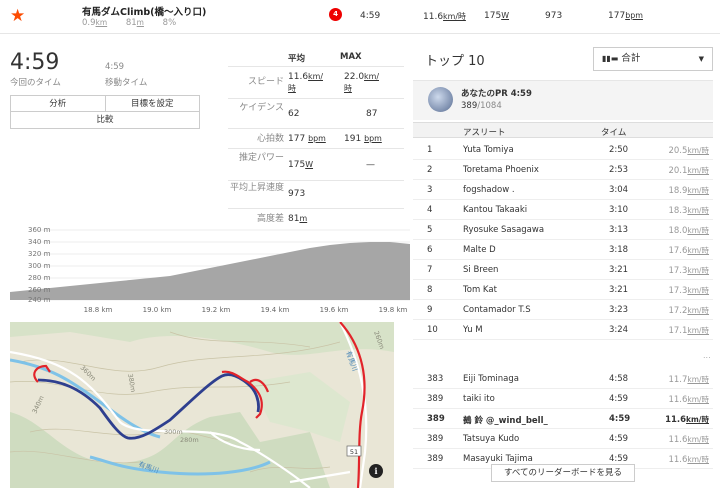  What do you see at coordinates (435, 379) in the screenshot?
I see `row-rank: 383` at bounding box center [435, 379].